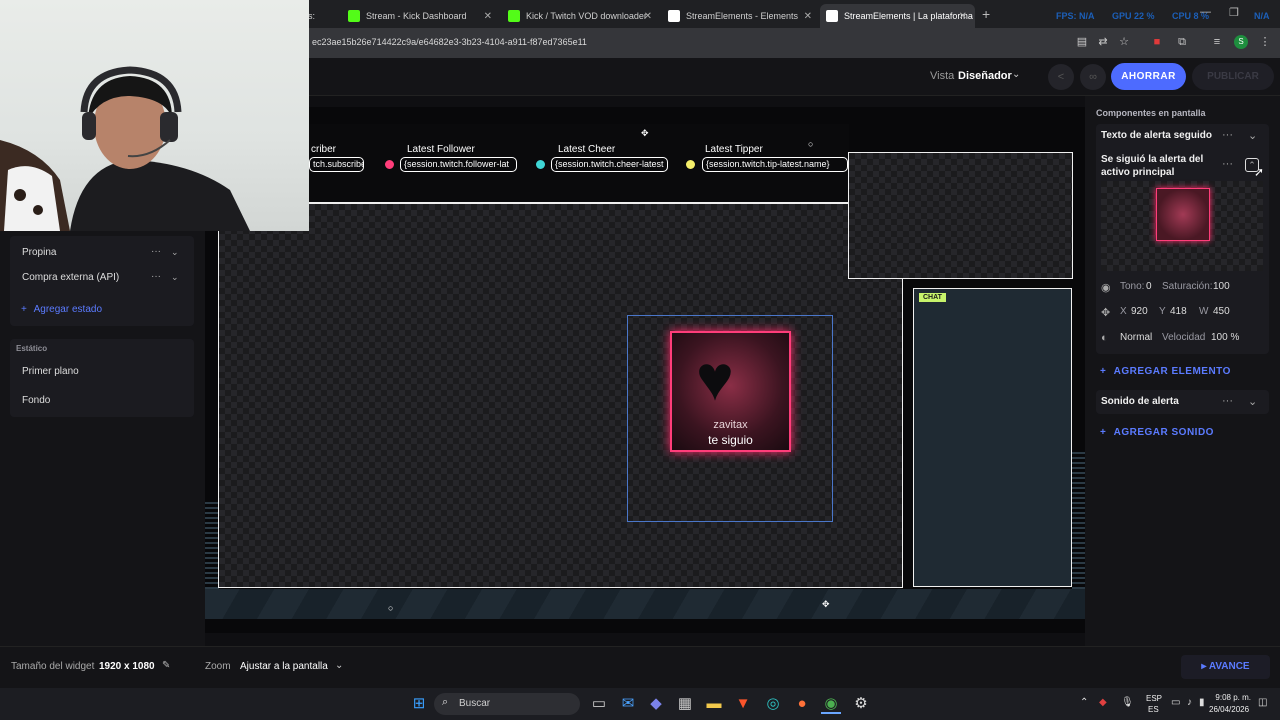 The width and height of the screenshot is (1280, 720). Describe the element at coordinates (1165, 371) in the screenshot. I see `add-element-button: + AGREGAR ELEMENTO` at that location.